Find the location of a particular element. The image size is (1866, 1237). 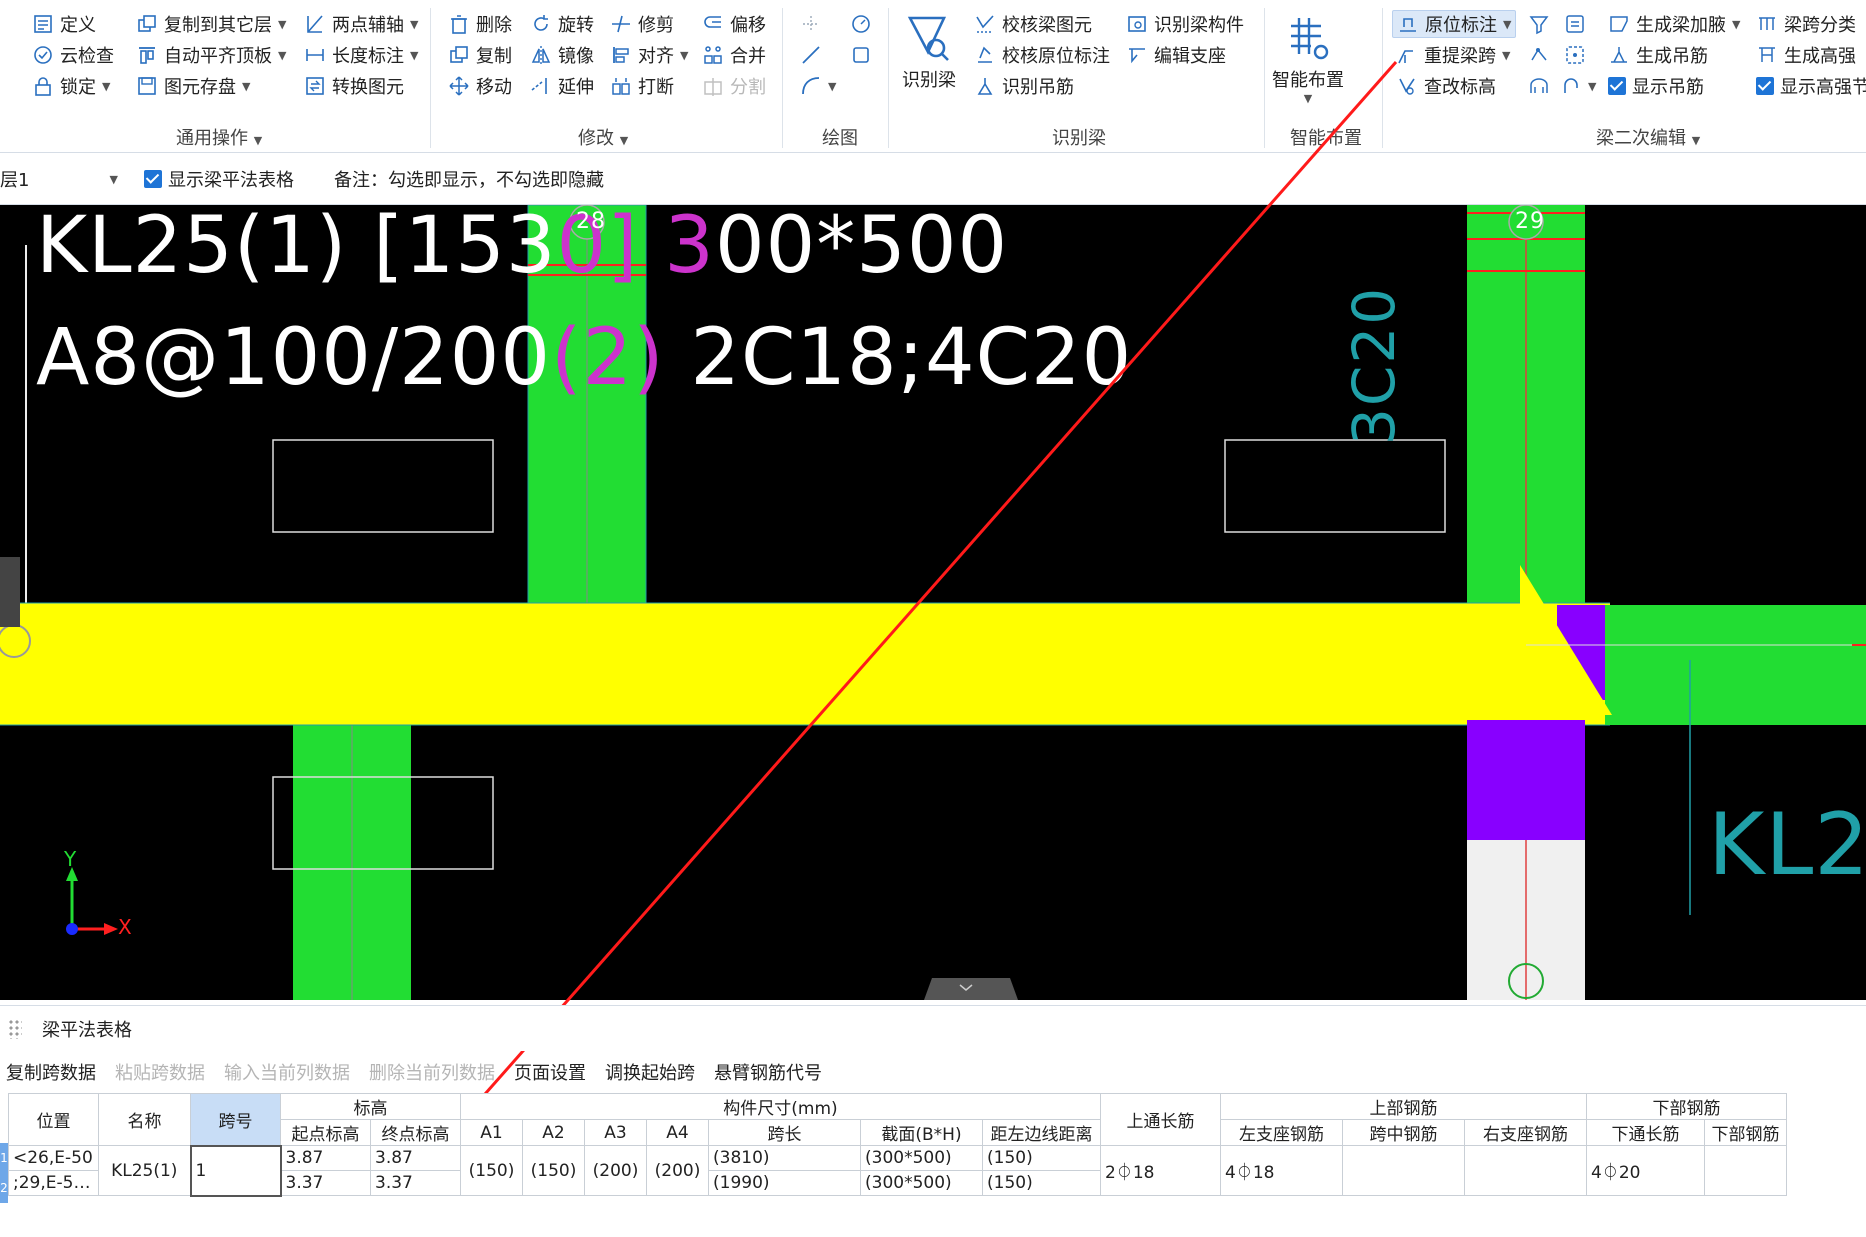

col-header-end-elev: 终点标高 is located at coordinates (415, 1132).